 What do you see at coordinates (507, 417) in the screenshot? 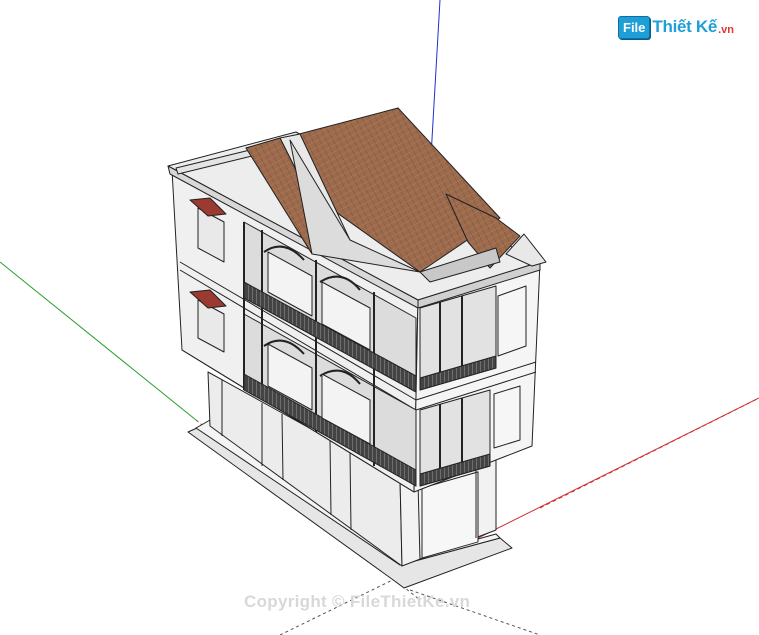
I see `right-window-lower` at bounding box center [507, 417].